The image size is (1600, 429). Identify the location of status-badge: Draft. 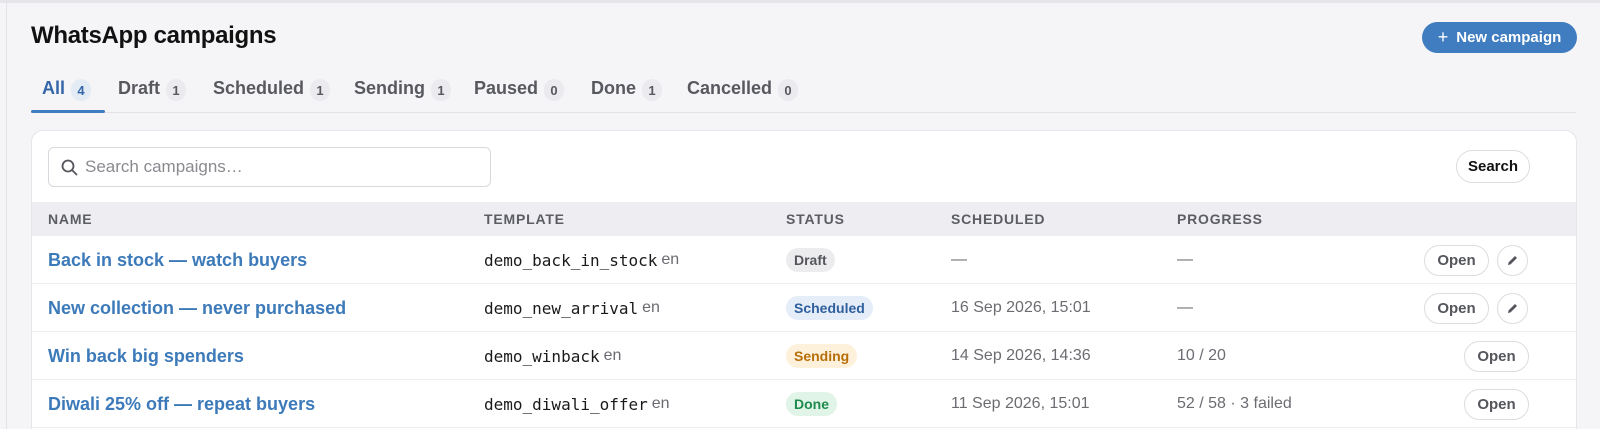
(810, 260).